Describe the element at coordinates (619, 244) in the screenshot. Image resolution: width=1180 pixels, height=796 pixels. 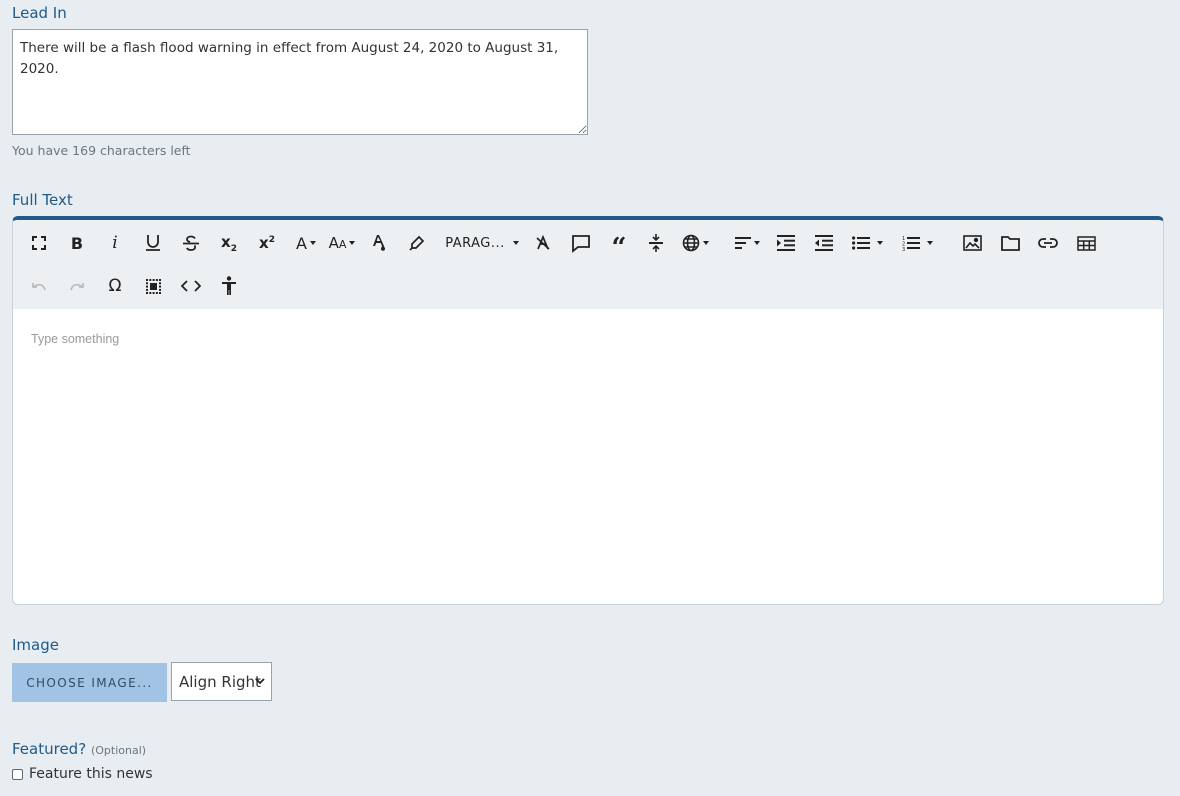
I see `quote-icon: “` at that location.